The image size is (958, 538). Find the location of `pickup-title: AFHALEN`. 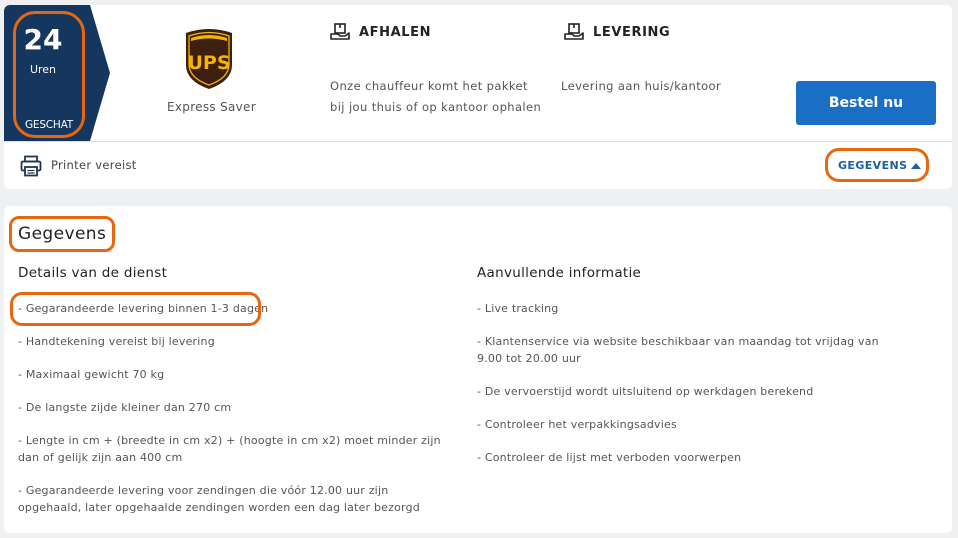

pickup-title: AFHALEN is located at coordinates (395, 32).